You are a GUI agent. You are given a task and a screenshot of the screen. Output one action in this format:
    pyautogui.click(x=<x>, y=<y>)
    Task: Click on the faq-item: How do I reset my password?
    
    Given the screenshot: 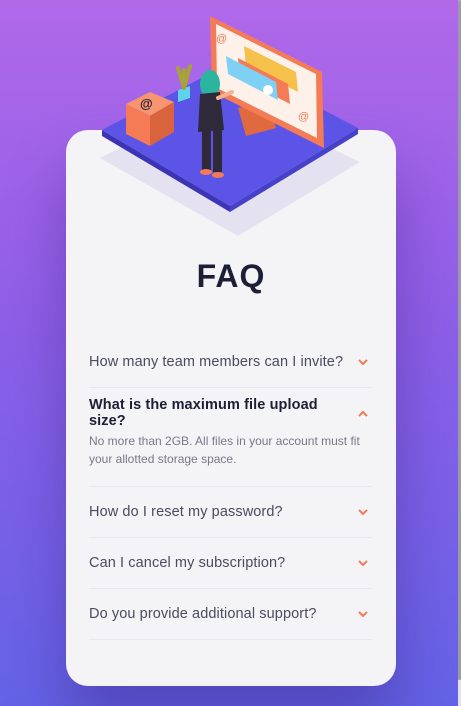 What is the action you would take?
    pyautogui.click(x=230, y=512)
    